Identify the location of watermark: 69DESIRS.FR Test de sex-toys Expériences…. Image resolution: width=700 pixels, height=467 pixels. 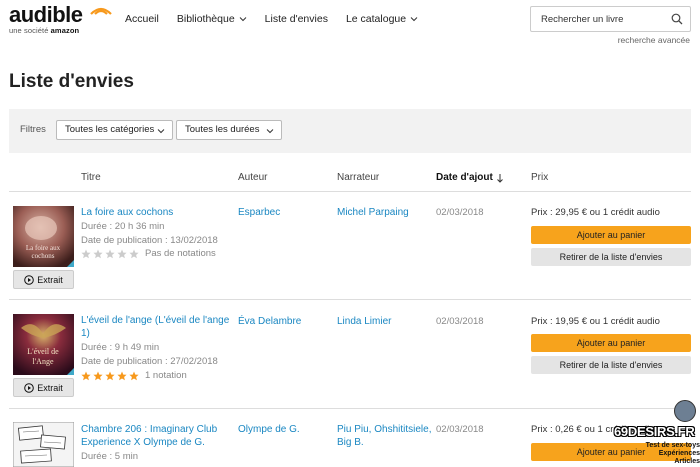
(656, 432).